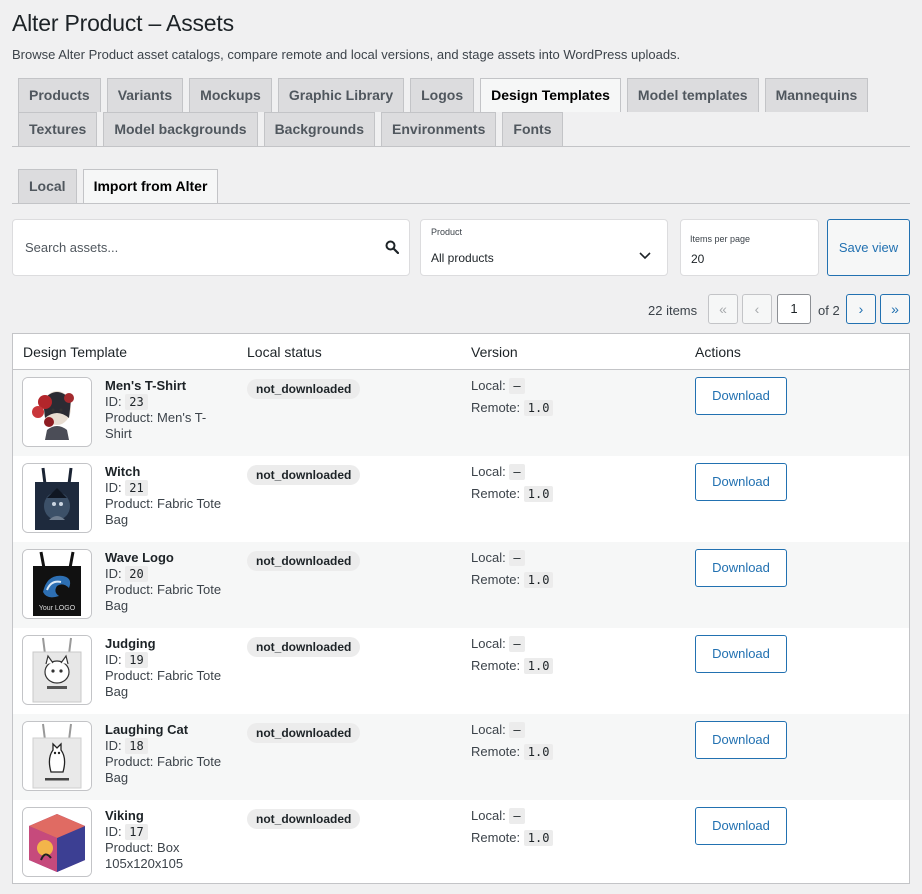 The image size is (922, 894). Describe the element at coordinates (698, 259) in the screenshot. I see `items-per-page-value: 20` at that location.